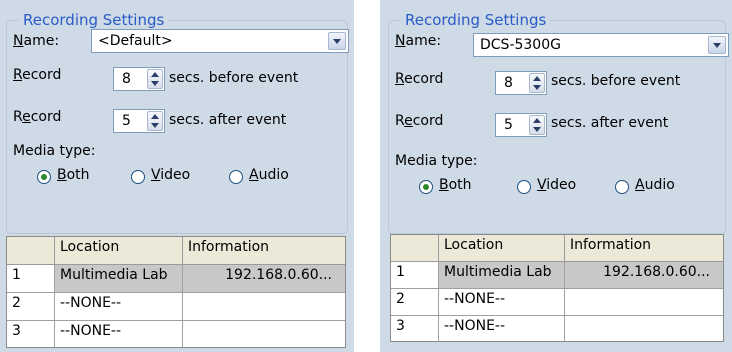 The width and height of the screenshot is (732, 352). What do you see at coordinates (220, 41) in the screenshot?
I see `name-combobox: <Default>` at bounding box center [220, 41].